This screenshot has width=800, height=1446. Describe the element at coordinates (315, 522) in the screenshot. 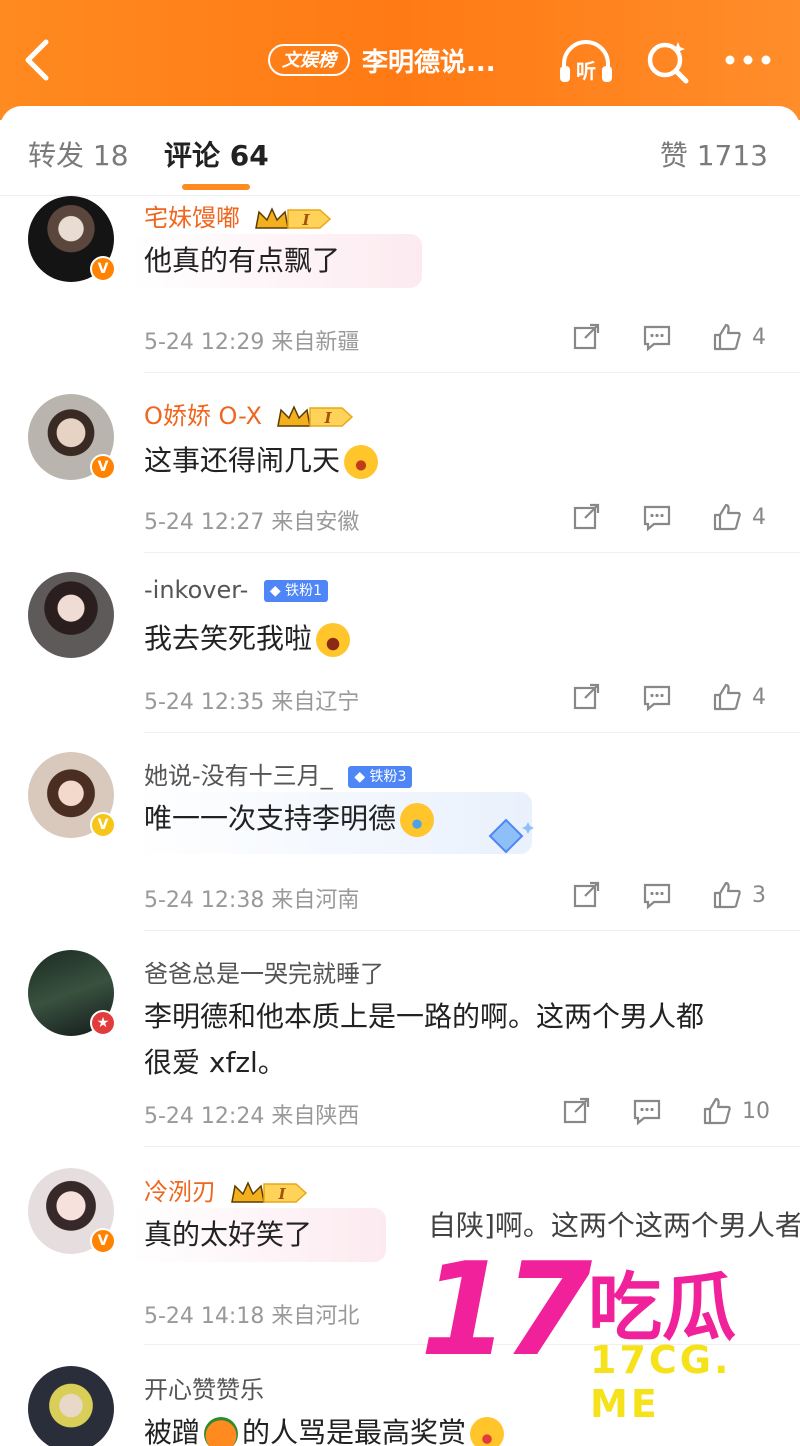

I see `comment-location: 来自安徽` at that location.